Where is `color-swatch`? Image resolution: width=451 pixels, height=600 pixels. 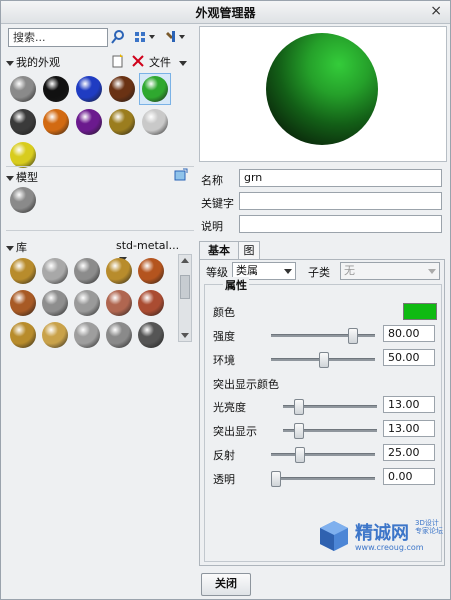 color-swatch is located at coordinates (420, 311).